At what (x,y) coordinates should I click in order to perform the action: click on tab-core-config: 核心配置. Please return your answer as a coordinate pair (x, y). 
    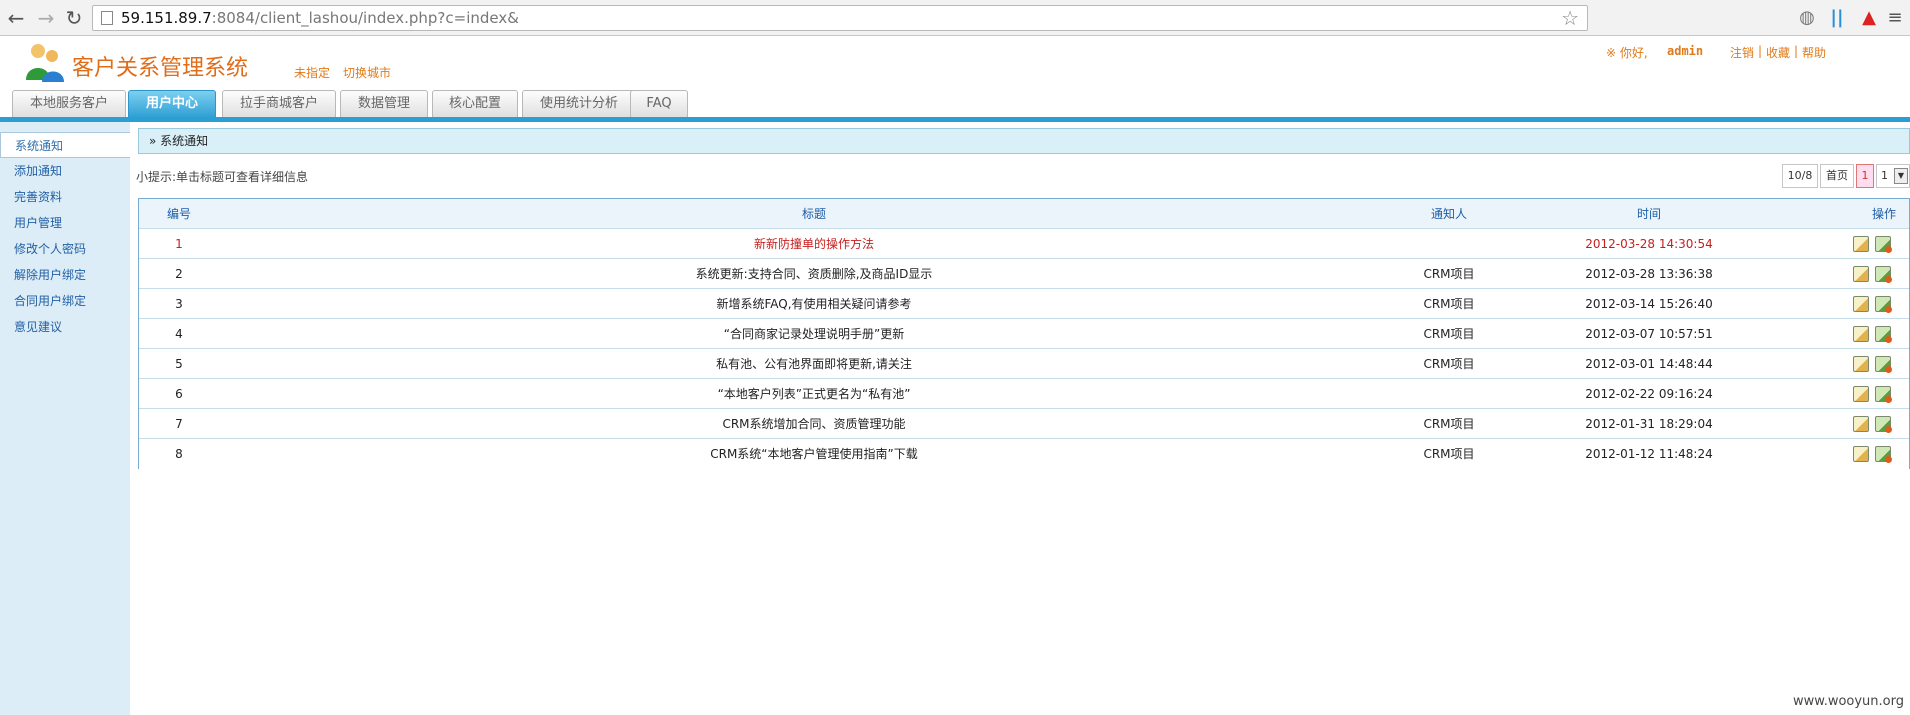
    Looking at the image, I should click on (475, 104).